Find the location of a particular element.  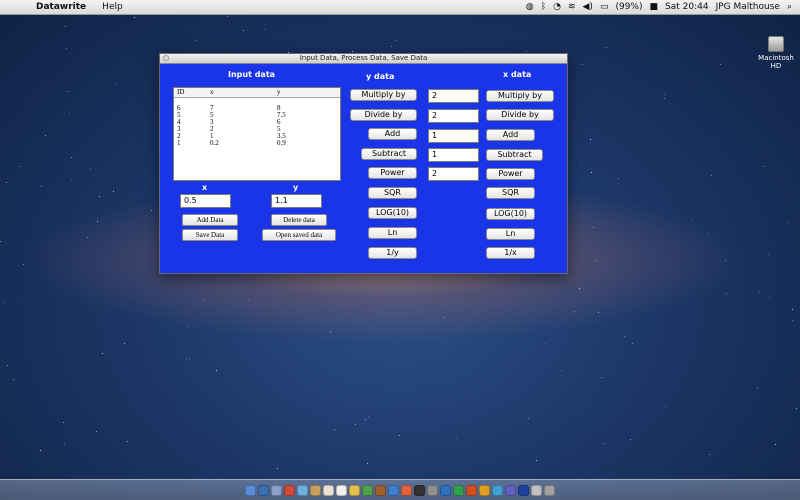

add-operand-input: 1 is located at coordinates (453, 136).